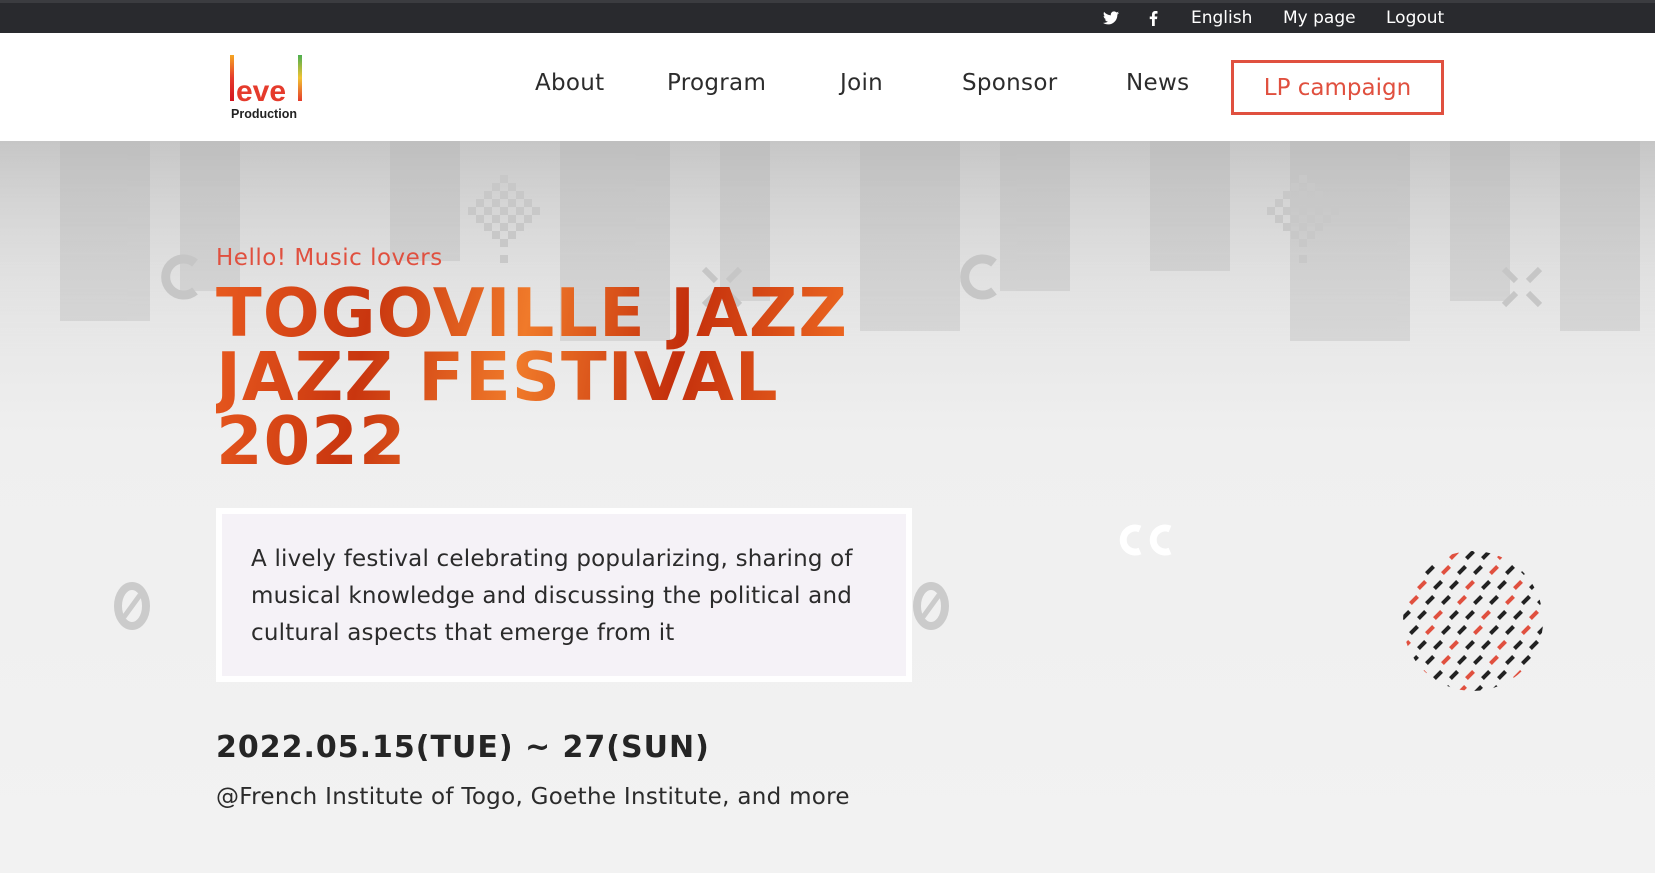 This screenshot has width=1655, height=873. What do you see at coordinates (1153, 18) in the screenshot?
I see `facebook-icon` at bounding box center [1153, 18].